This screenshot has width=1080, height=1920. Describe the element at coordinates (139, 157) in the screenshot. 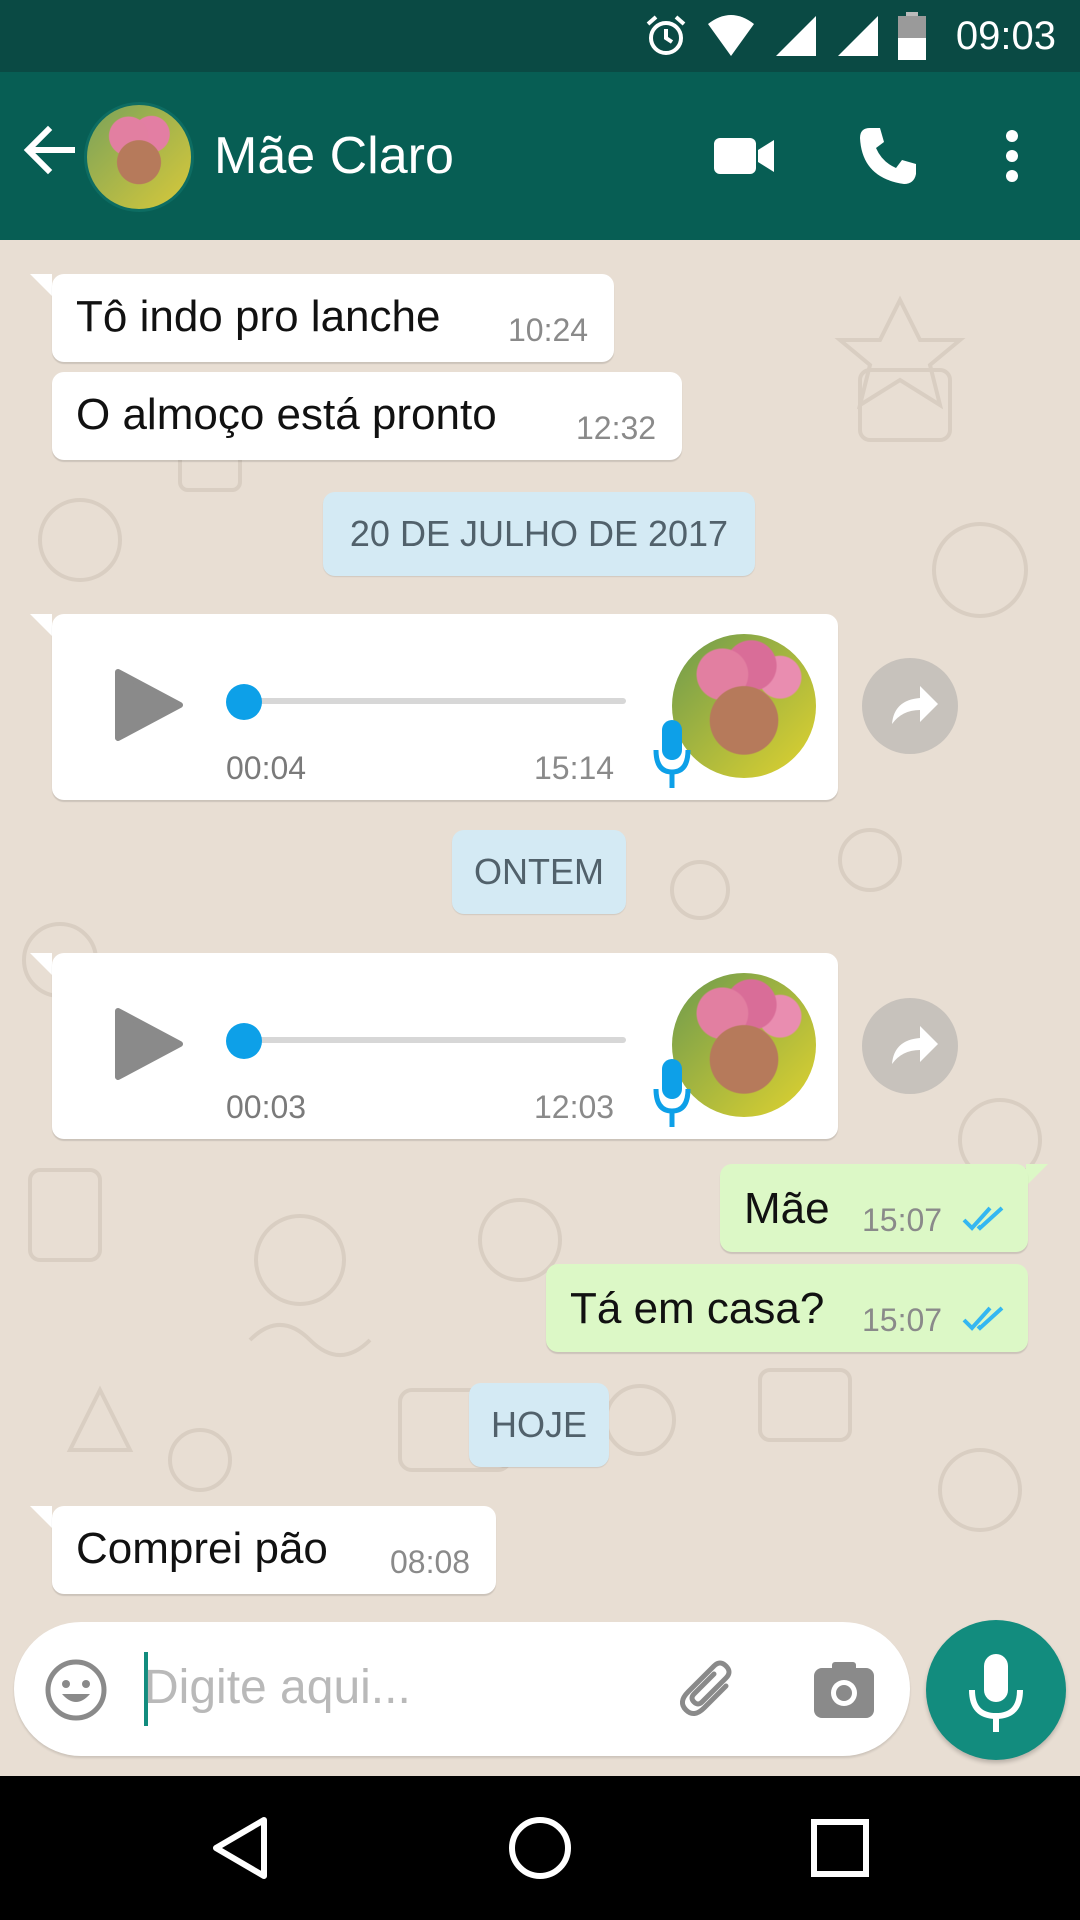

I see `contact-avatar` at that location.